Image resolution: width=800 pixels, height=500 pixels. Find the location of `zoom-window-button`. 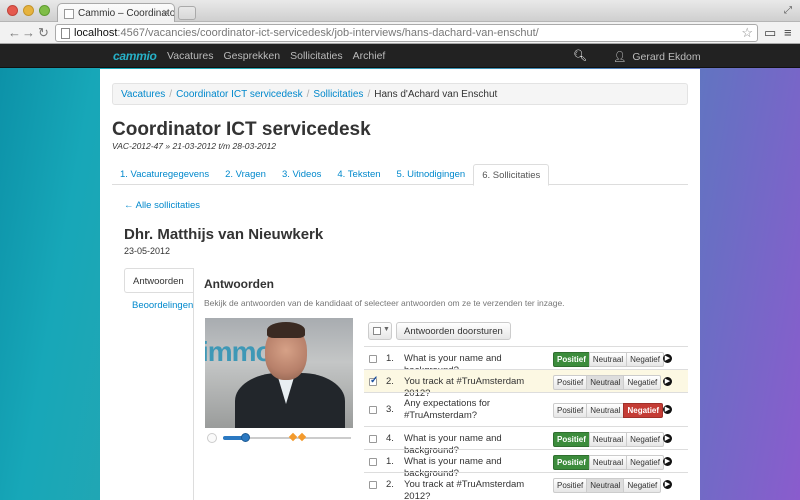

zoom-window-button is located at coordinates (44, 10).